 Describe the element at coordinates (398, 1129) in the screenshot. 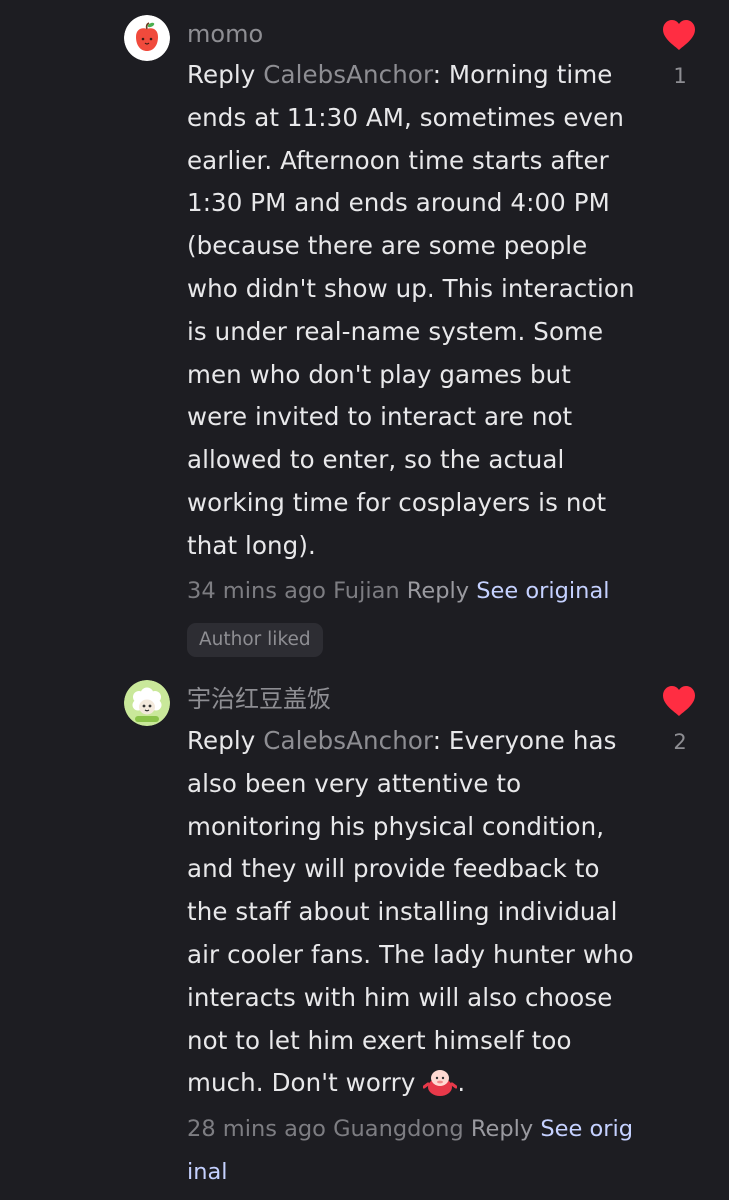

I see `location: Guangdong` at that location.